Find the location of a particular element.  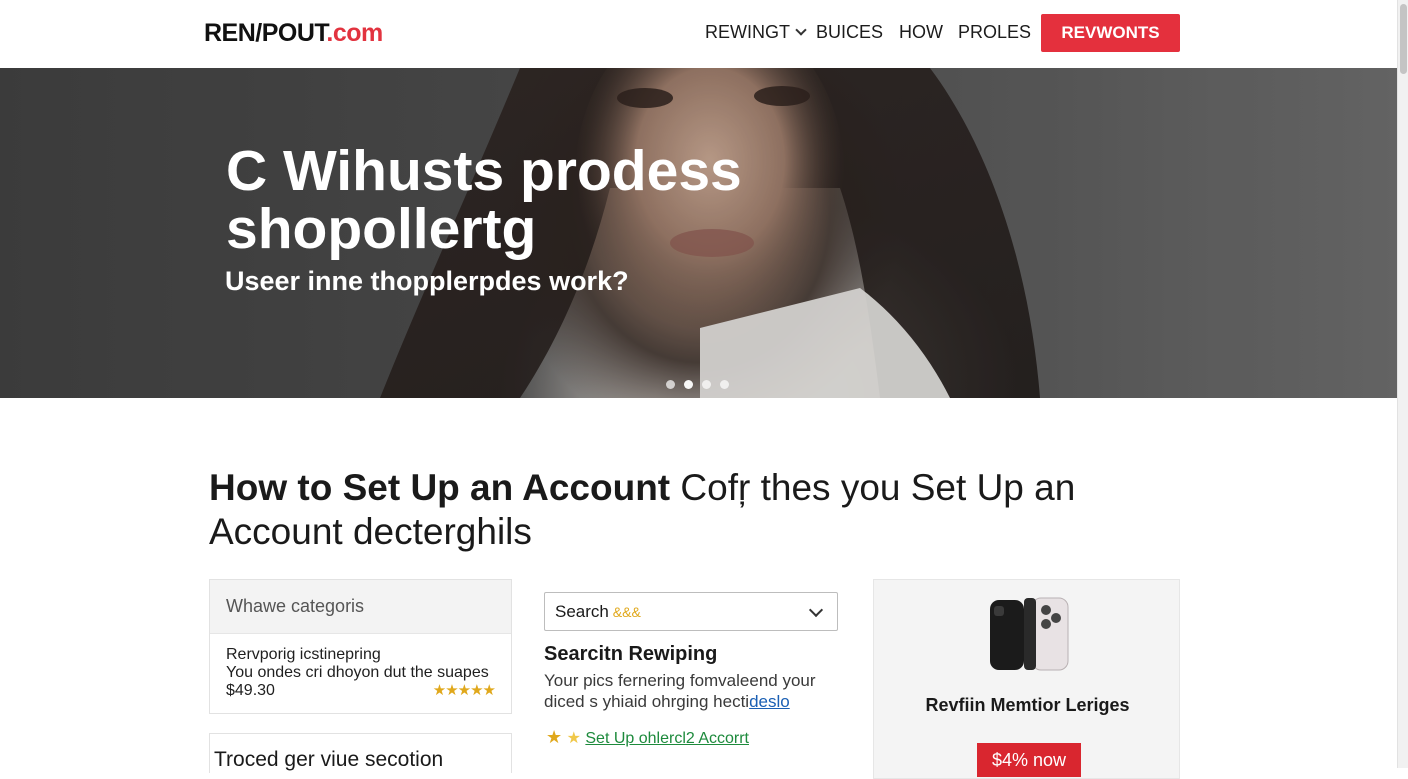

search-select-extra: &&& is located at coordinates (624, 612).